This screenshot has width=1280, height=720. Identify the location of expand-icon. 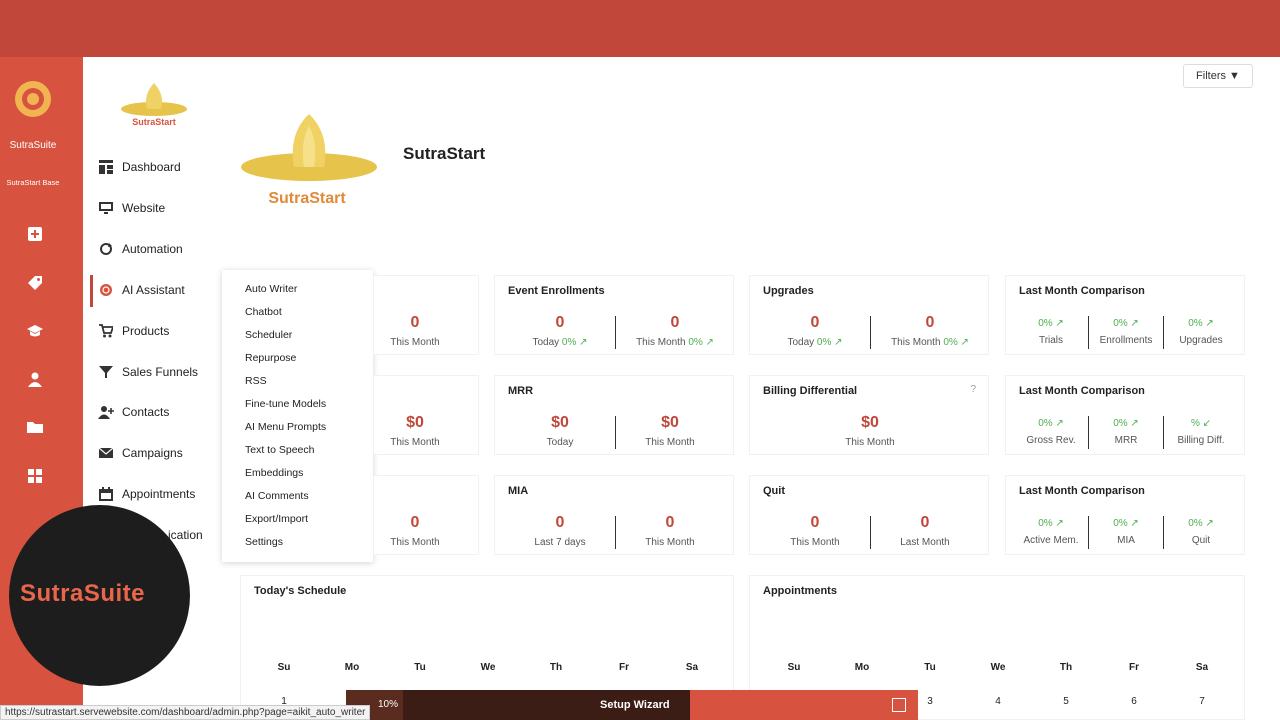
(899, 705).